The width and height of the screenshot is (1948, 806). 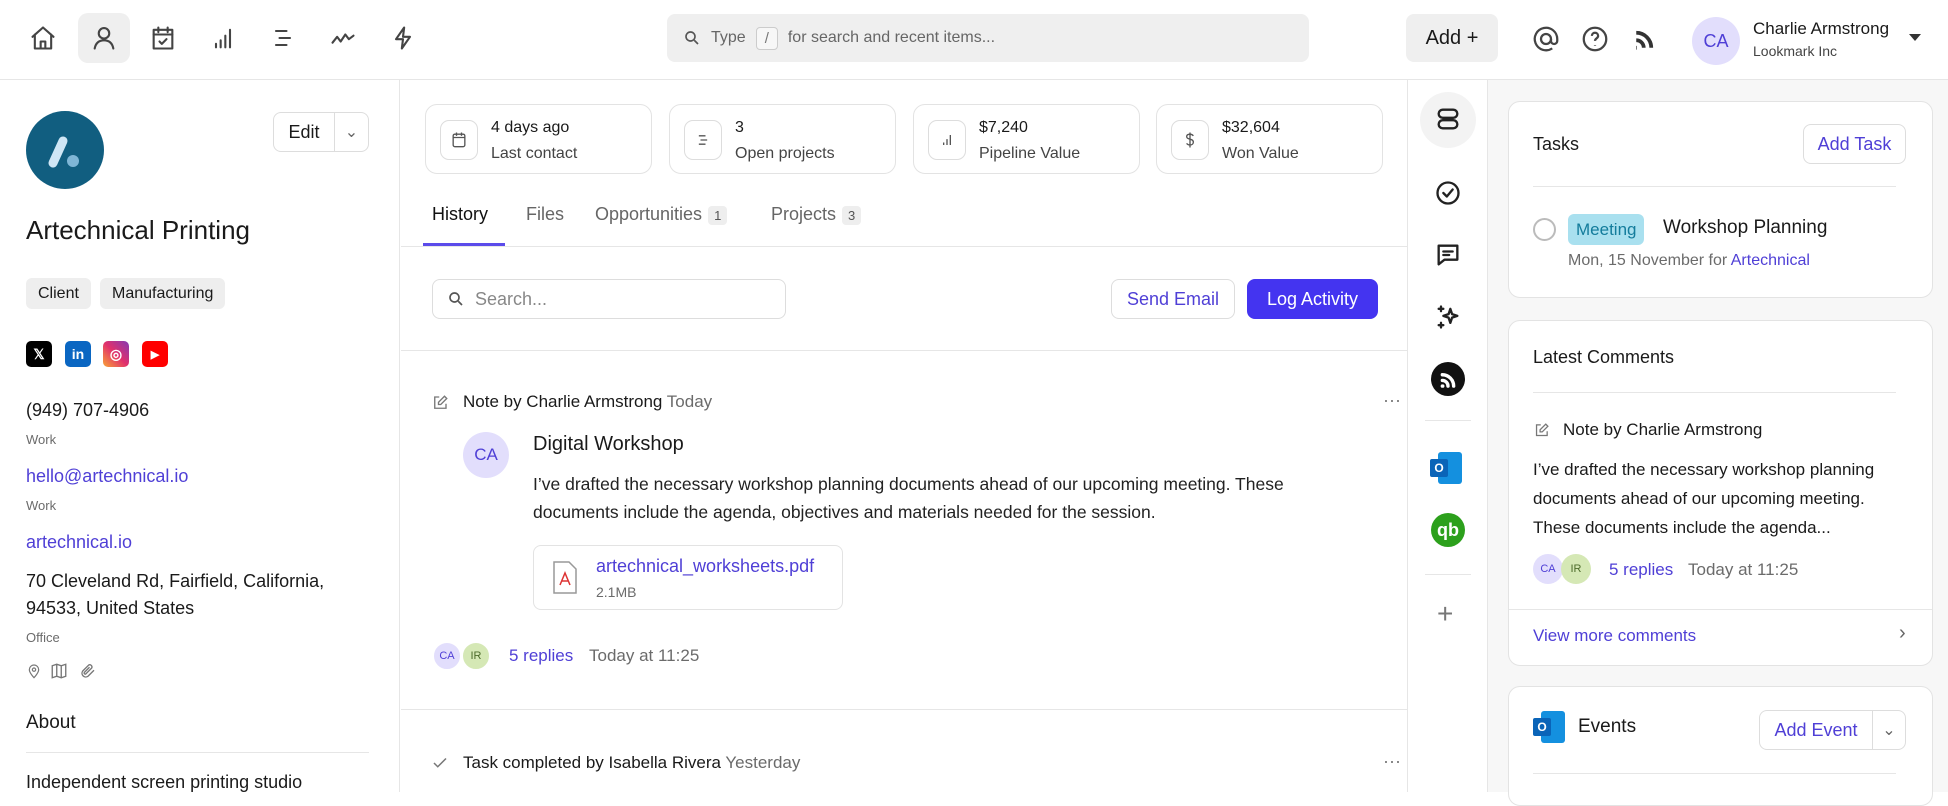 I want to click on nav-home, so click(x=43, y=38).